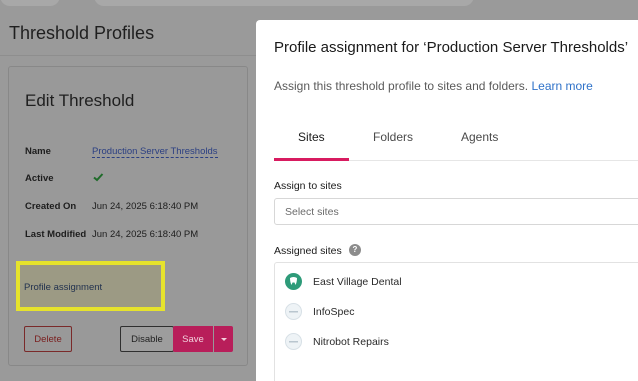 This screenshot has width=638, height=381. Describe the element at coordinates (145, 234) in the screenshot. I see `last-modified-value: Jun 24, 2025 6:18:40 PM` at that location.